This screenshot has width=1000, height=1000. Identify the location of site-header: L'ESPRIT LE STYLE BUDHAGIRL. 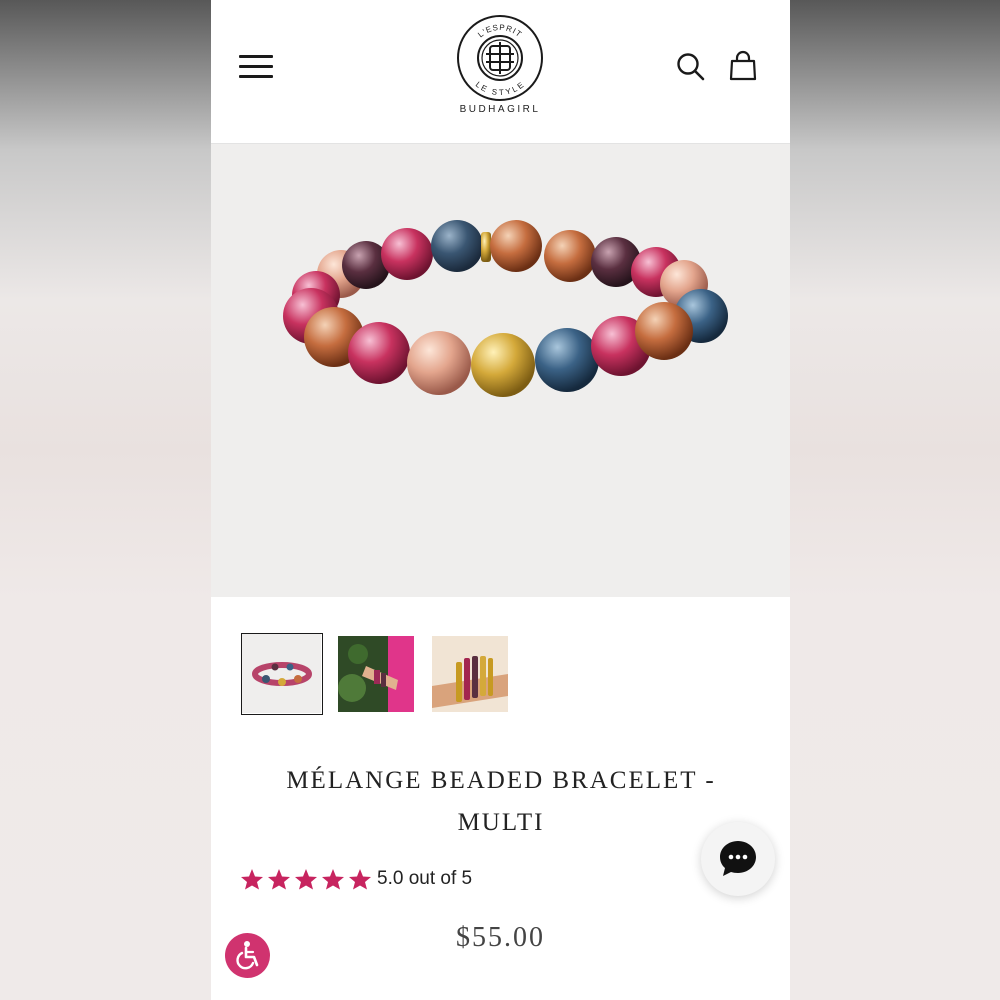
(500, 72).